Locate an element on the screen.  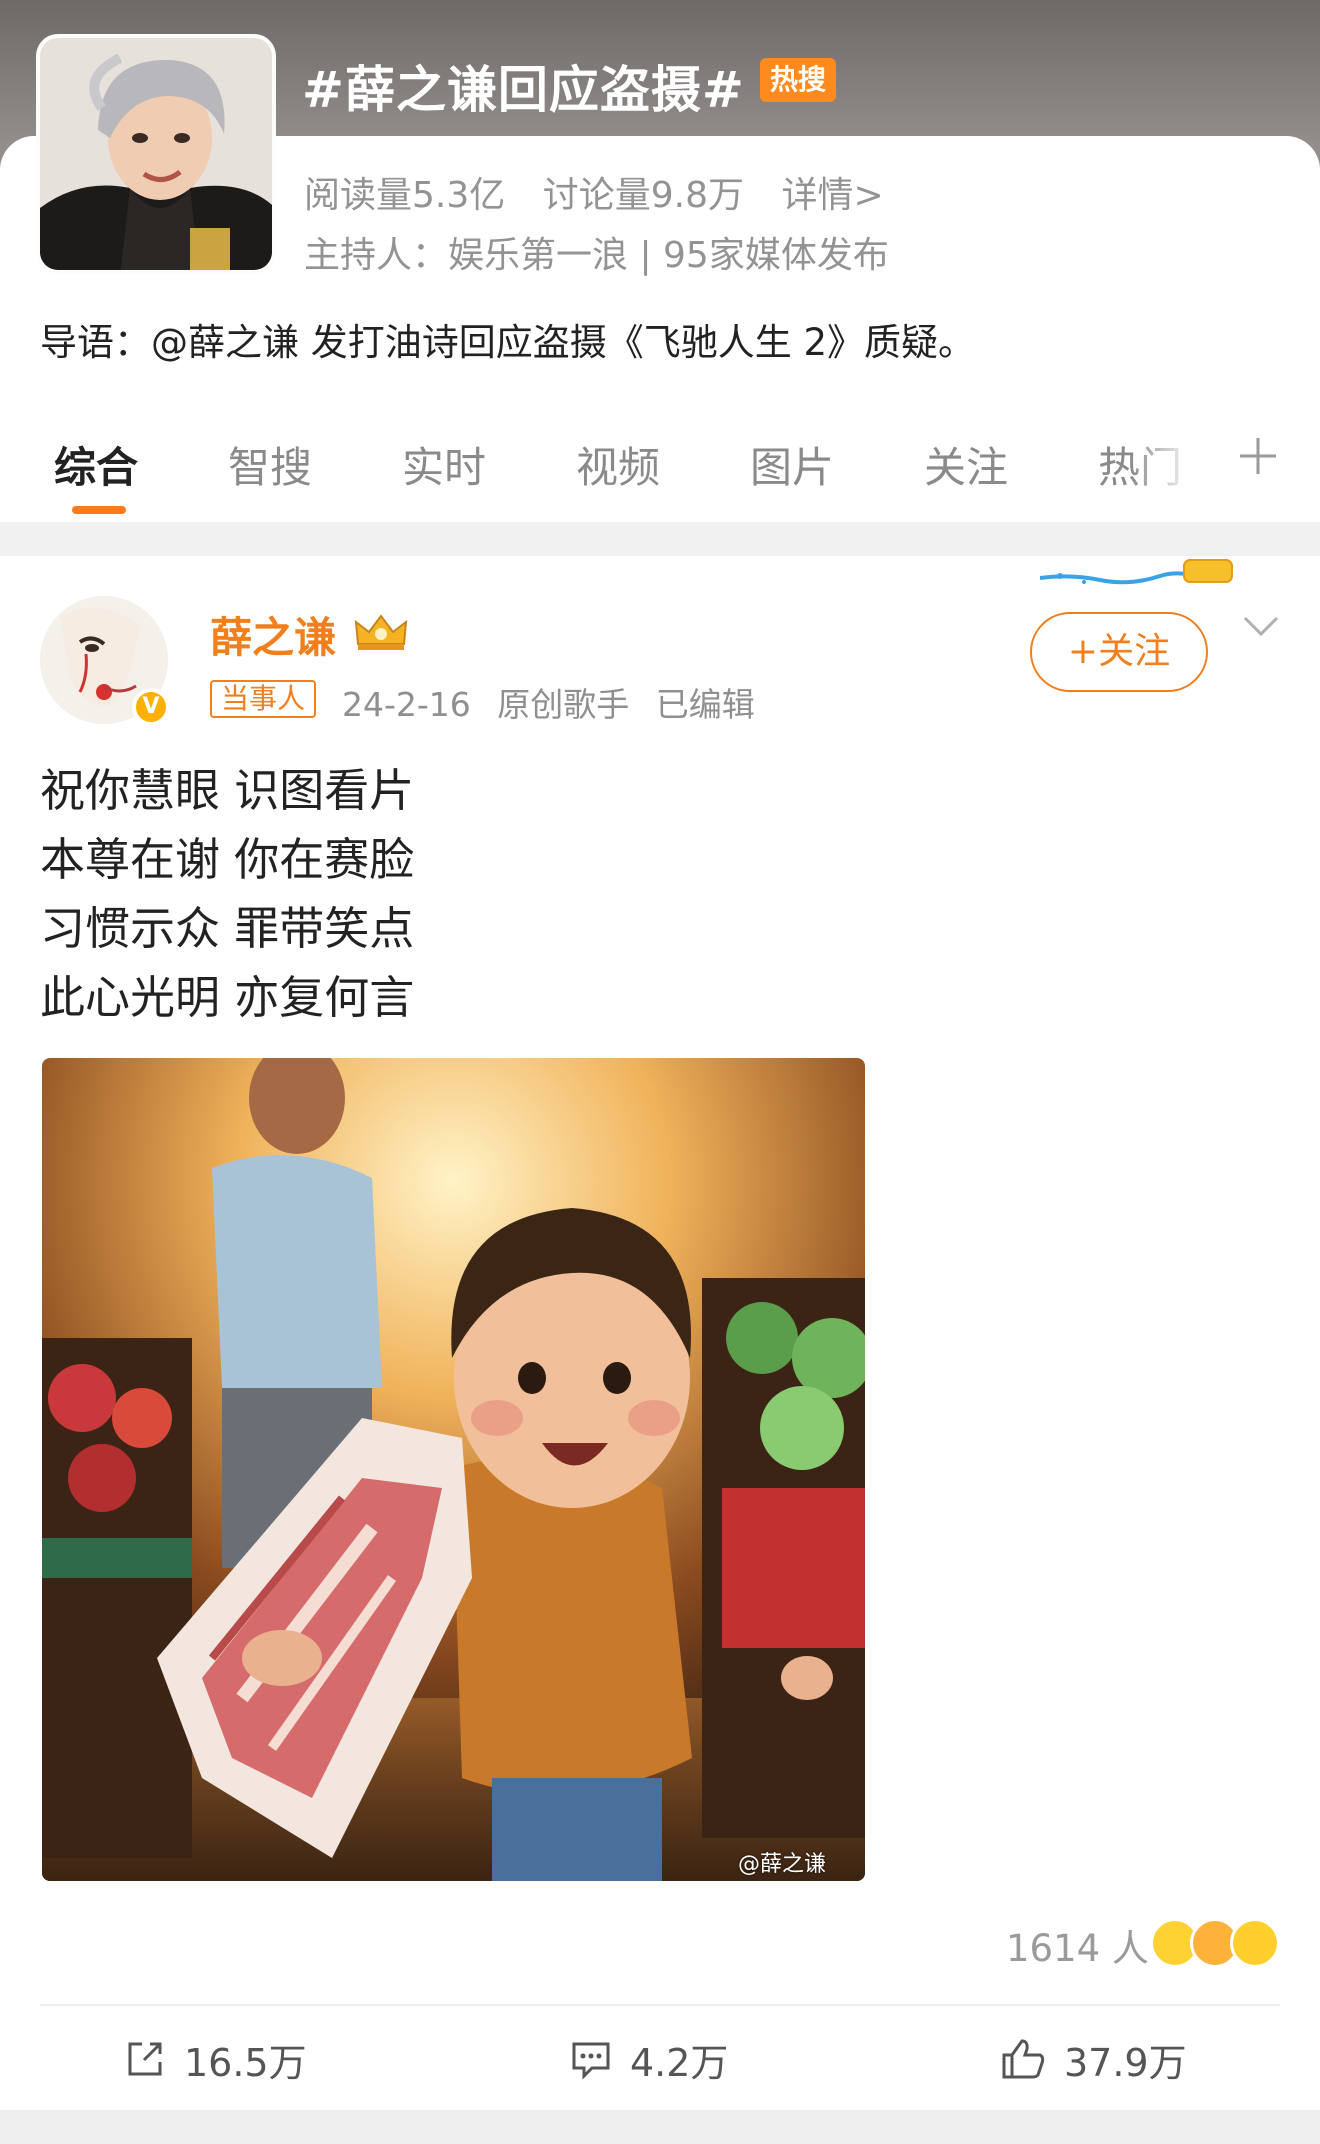
share-icon is located at coordinates (145, 2059).